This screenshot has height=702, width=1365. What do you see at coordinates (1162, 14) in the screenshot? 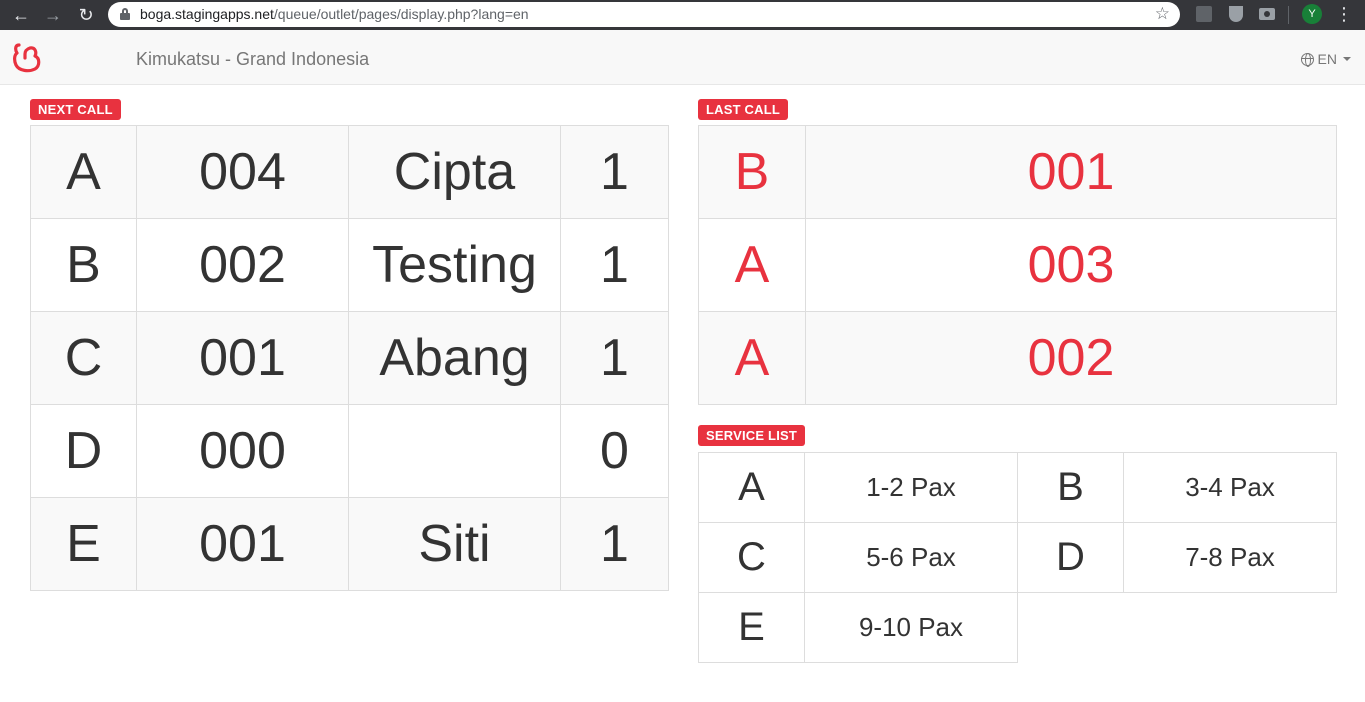
I see `bookmark-star-icon: ☆` at bounding box center [1162, 14].